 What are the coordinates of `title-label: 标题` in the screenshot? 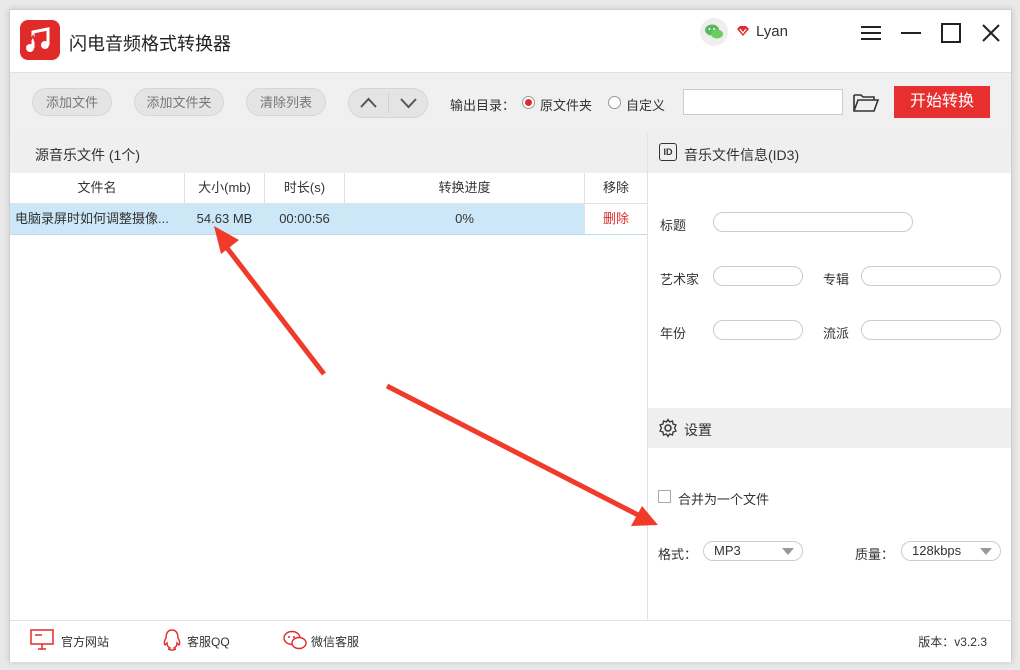 It's located at (673, 225).